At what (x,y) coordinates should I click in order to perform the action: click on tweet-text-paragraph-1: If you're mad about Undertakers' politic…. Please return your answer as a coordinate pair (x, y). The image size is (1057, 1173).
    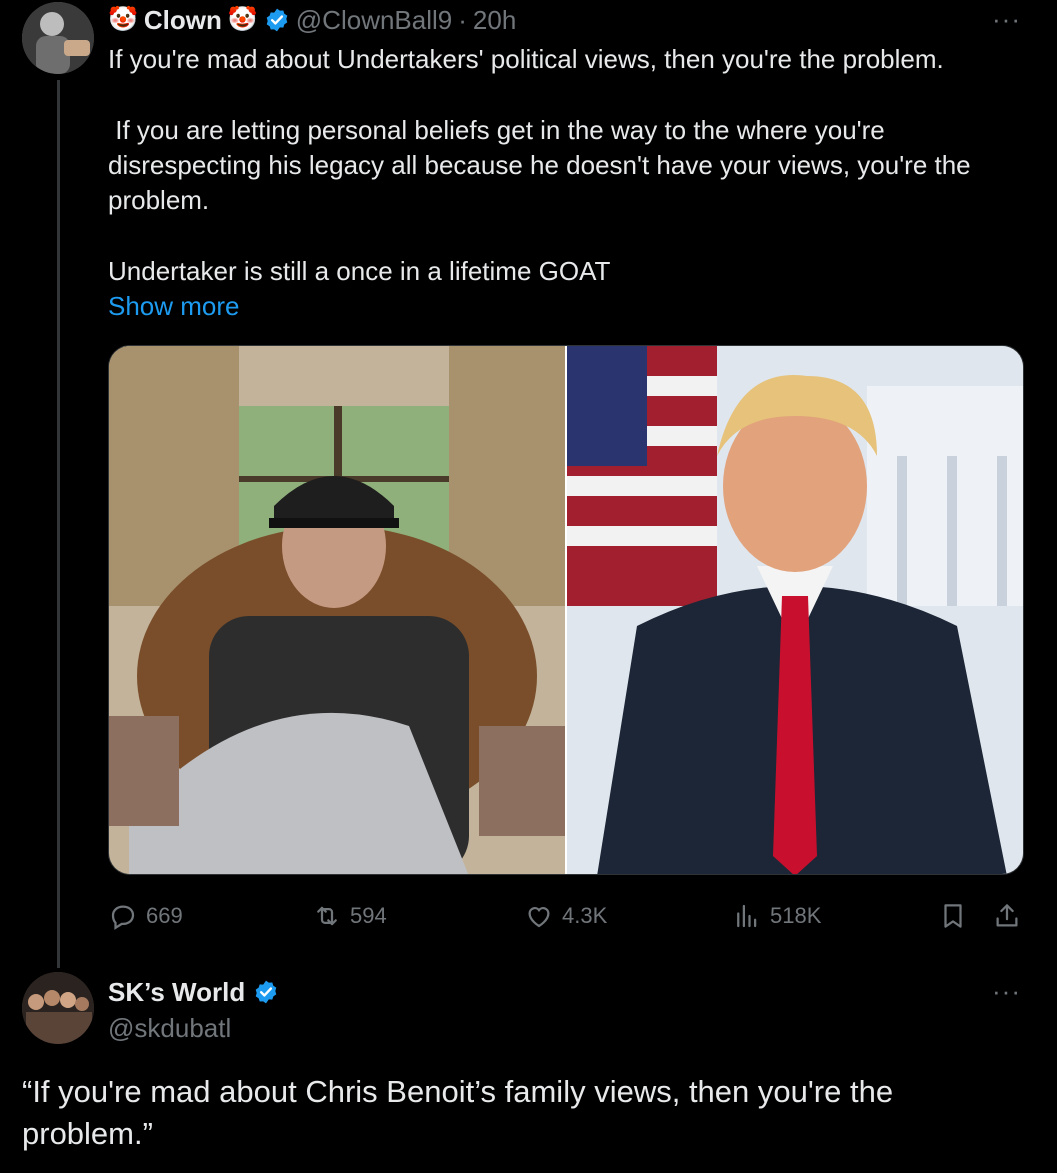
    Looking at the image, I should click on (526, 59).